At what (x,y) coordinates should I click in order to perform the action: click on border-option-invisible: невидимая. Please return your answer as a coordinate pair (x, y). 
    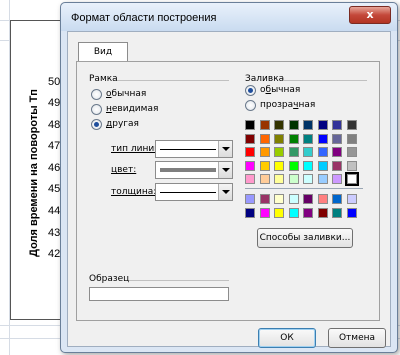
    Looking at the image, I should click on (124, 109).